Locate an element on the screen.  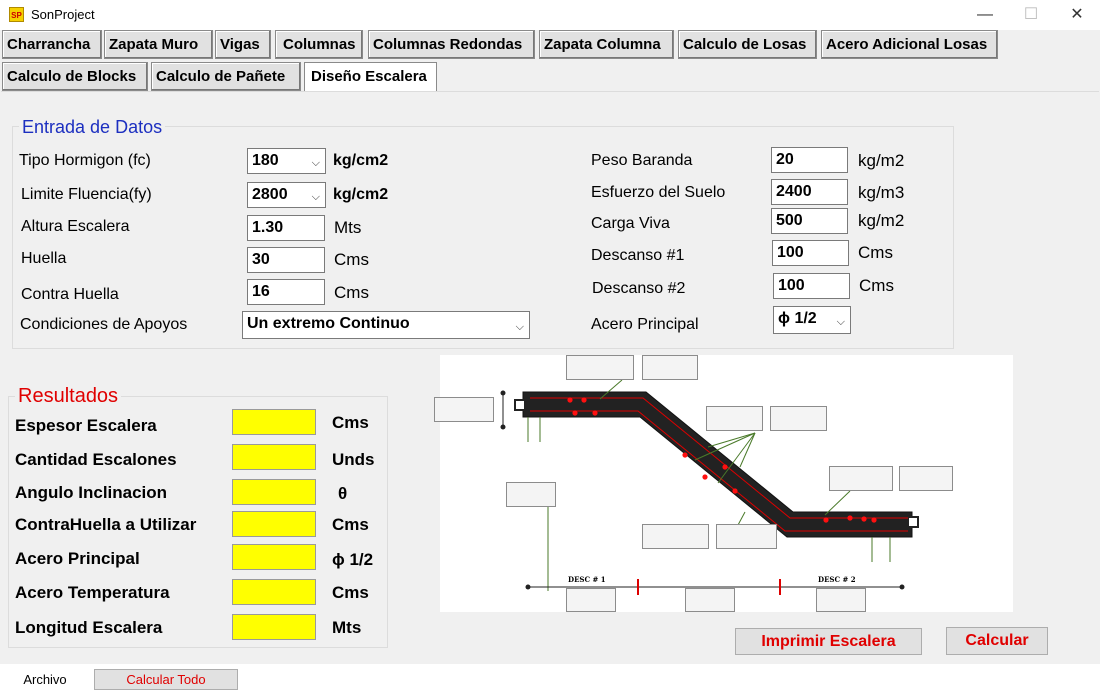
tipo-hormigon-unit: kg/cm2 is located at coordinates (361, 160).